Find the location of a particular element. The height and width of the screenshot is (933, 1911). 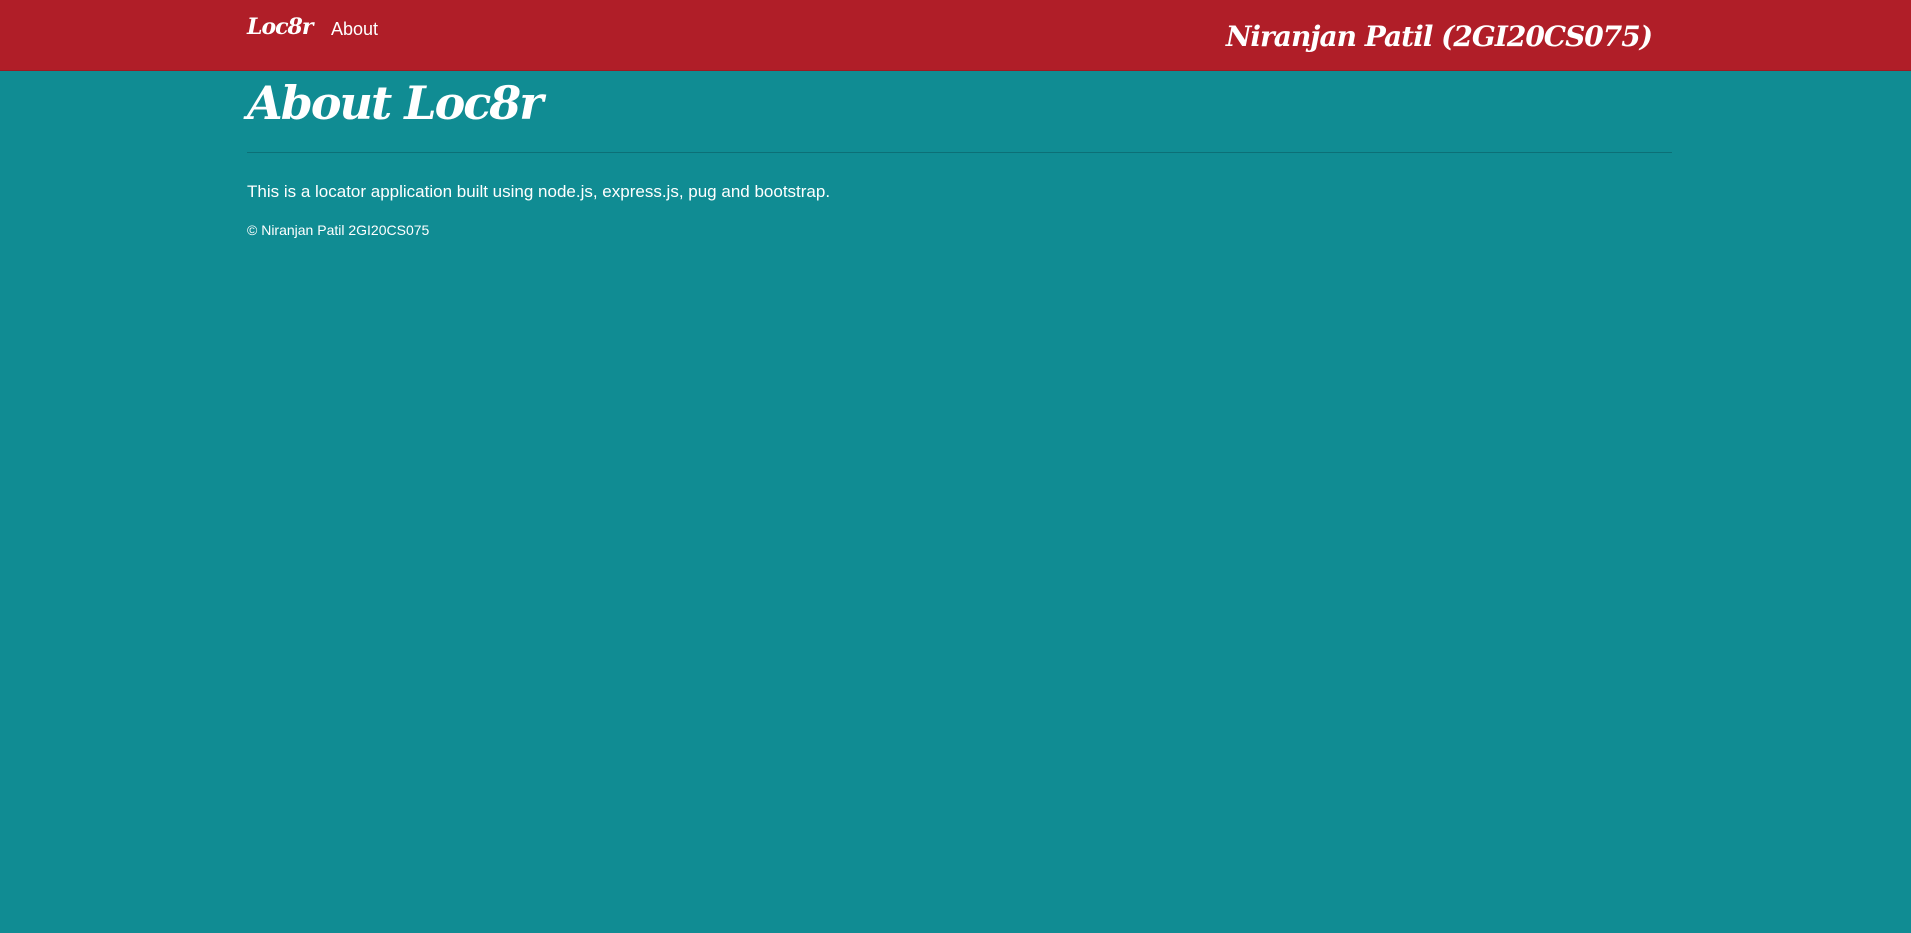

footer-copyright: © Niranjan Patil 2GI20CS075 is located at coordinates (338, 230).